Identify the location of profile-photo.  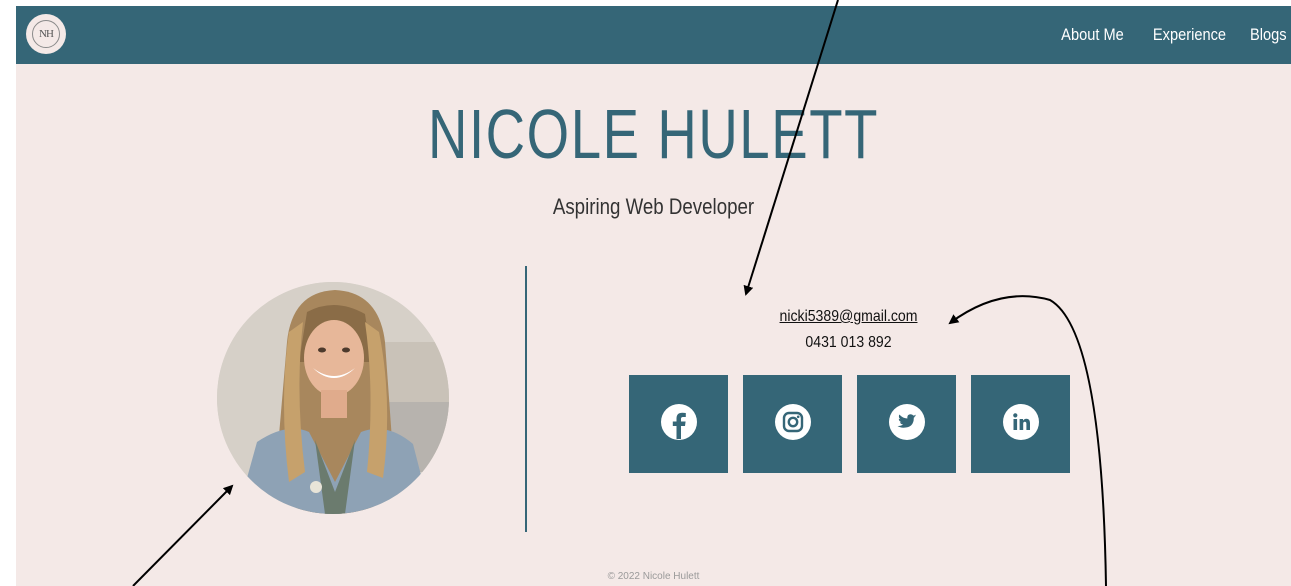
(333, 398).